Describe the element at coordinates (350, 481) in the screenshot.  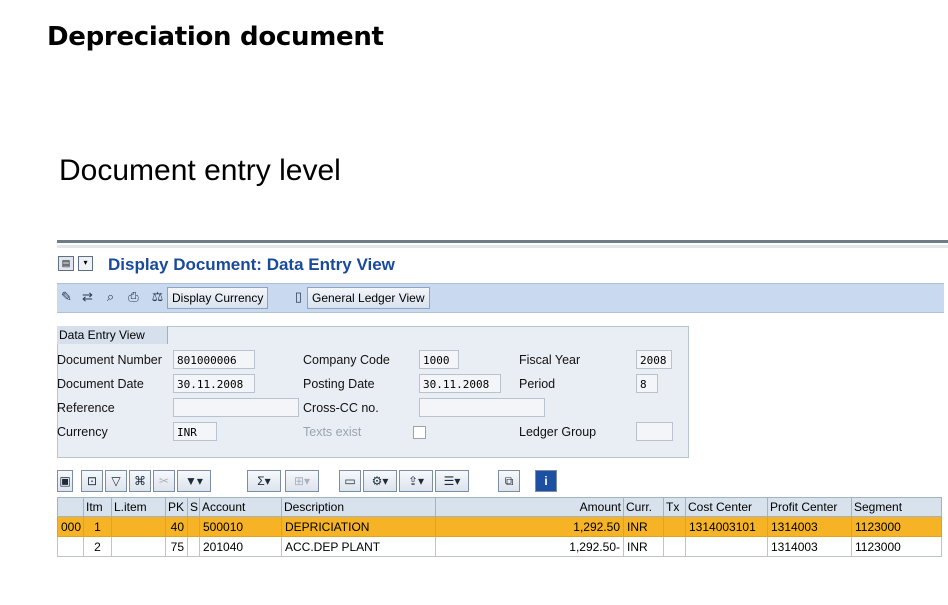
I see `print-preview-icon: ▭` at that location.